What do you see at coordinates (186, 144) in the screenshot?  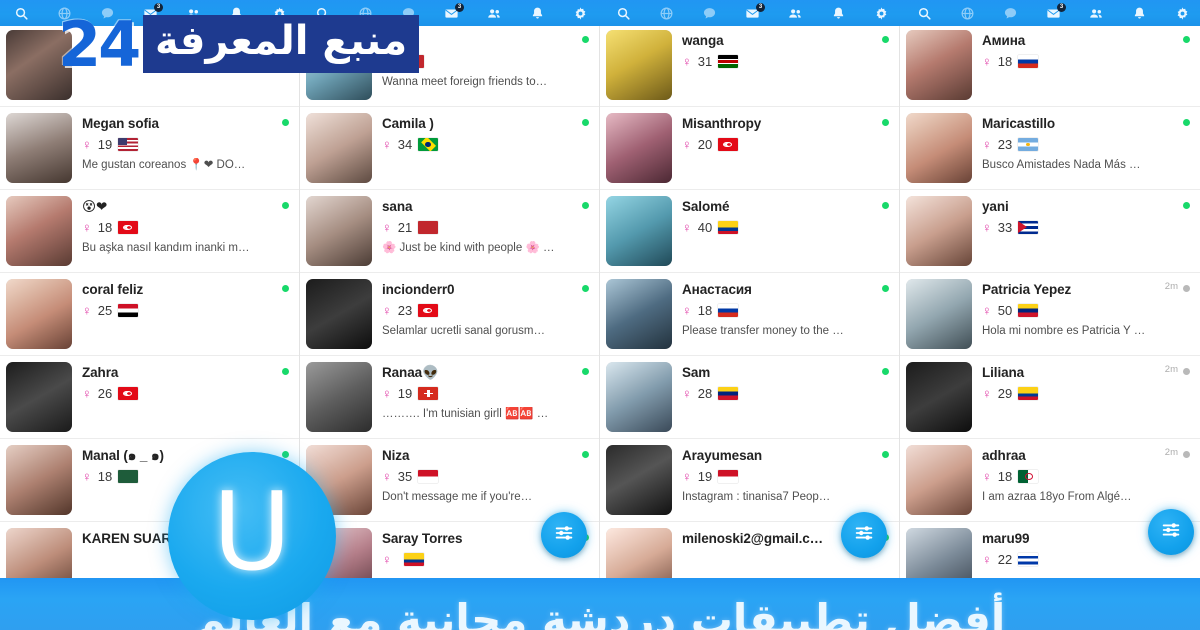 I see `user-meta: ♀ 19` at bounding box center [186, 144].